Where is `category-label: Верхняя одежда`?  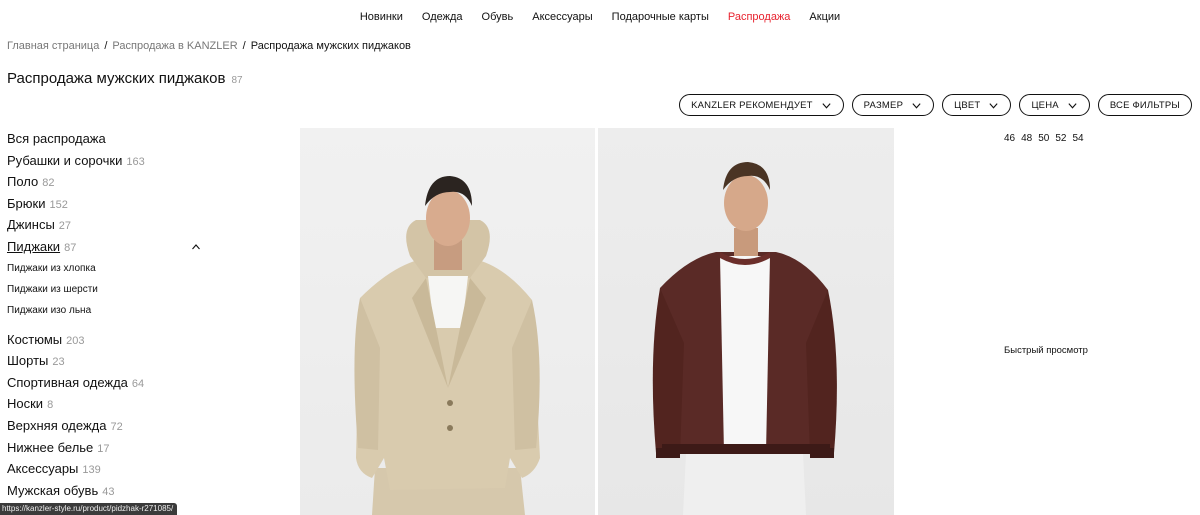
category-label: Верхняя одежда is located at coordinates (57, 425).